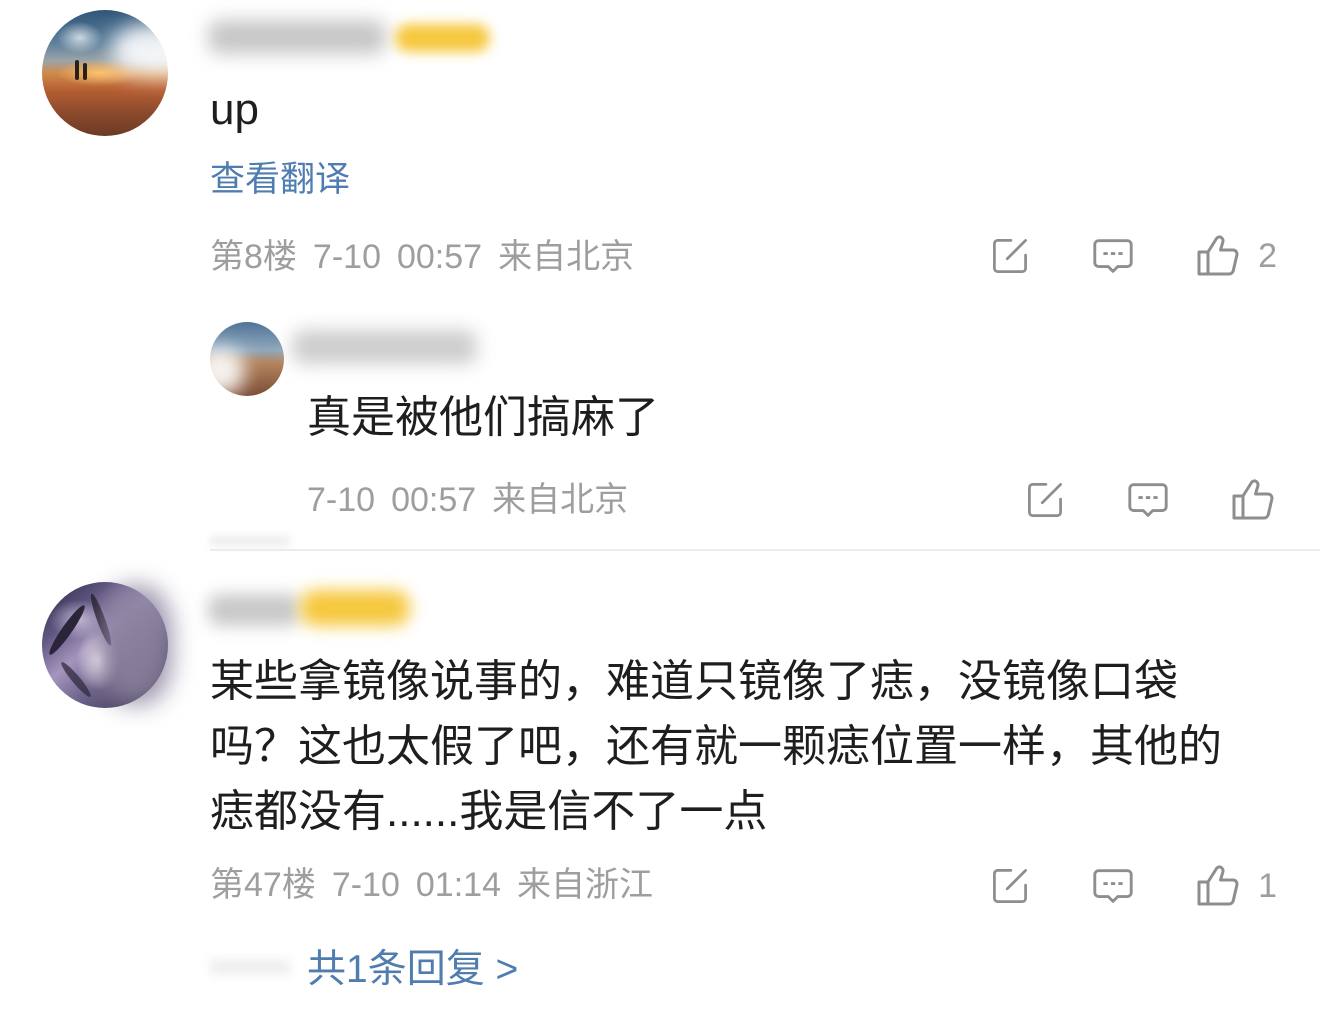 This screenshot has width=1320, height=1022. Describe the element at coordinates (566, 257) in the screenshot. I see `comment-location: 来自北京` at that location.